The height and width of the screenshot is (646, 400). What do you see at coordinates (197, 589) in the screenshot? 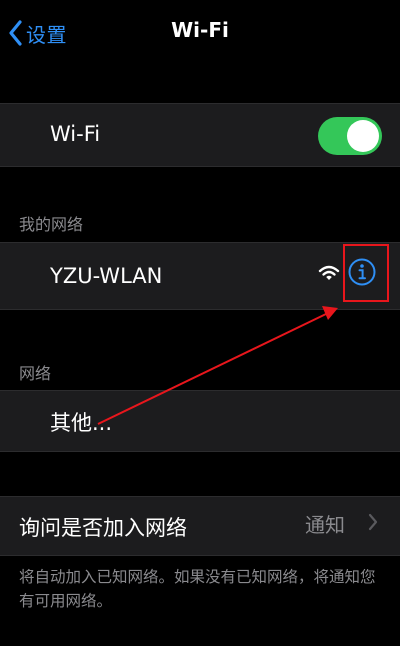
I see `ask-to-join-footnote: 将自动加入已知网络。如果没有已知网络，将通知您有可用网络。` at bounding box center [197, 589].